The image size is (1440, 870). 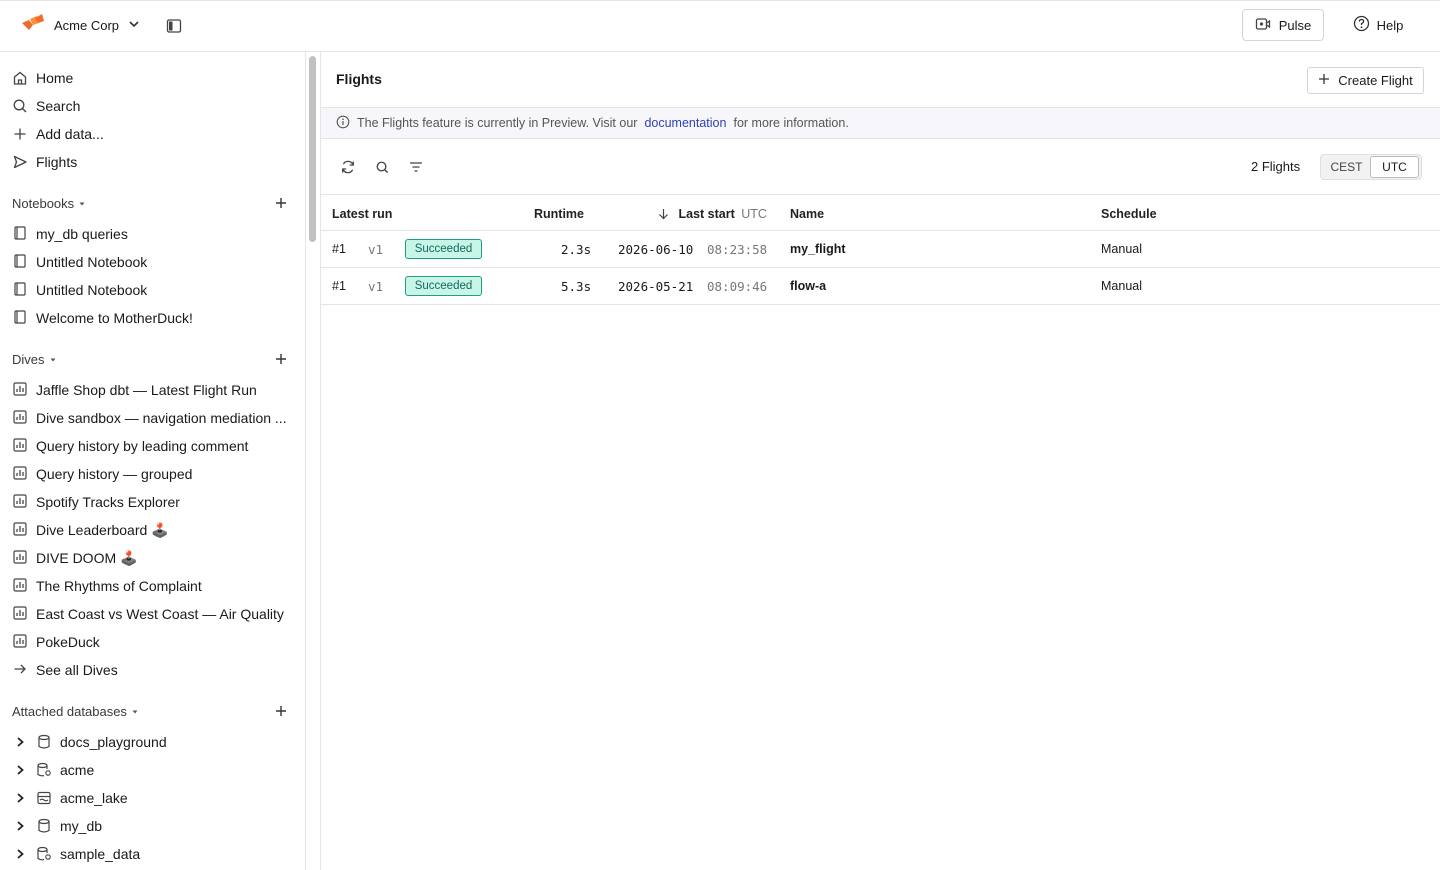 What do you see at coordinates (92, 262) in the screenshot?
I see `notebook-label: Untitled Notebook` at bounding box center [92, 262].